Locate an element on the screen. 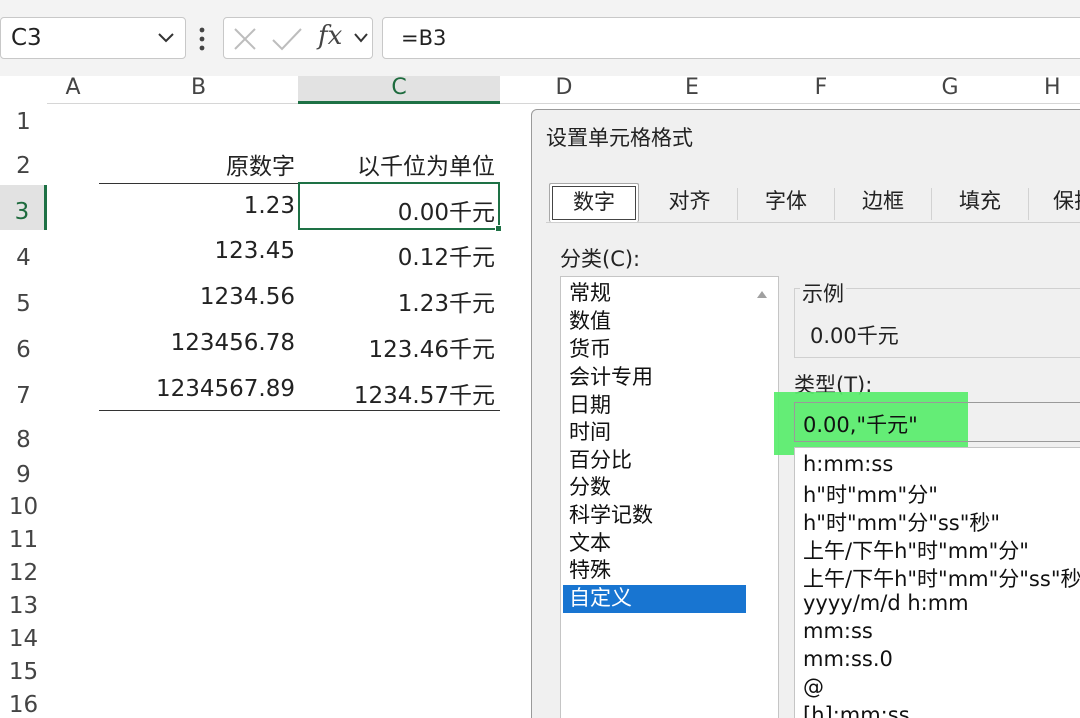 This screenshot has width=1080, height=718. row-header-16: 16 is located at coordinates (23, 704).